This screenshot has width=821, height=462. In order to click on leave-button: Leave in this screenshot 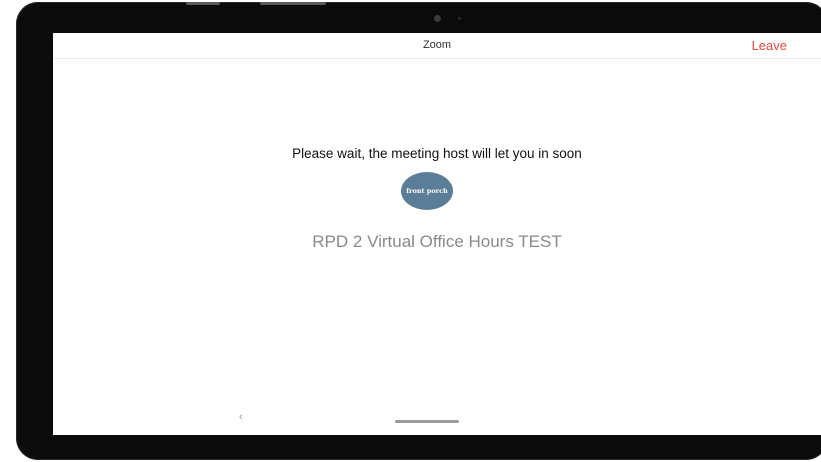, I will do `click(769, 45)`.